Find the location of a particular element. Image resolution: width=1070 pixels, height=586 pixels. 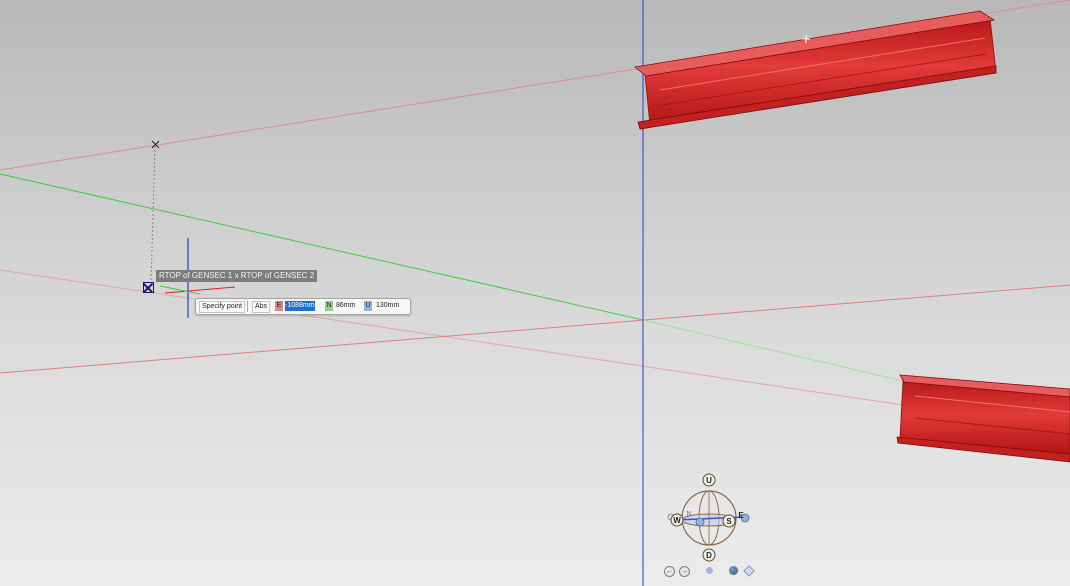

snap-tooltip: RTOP of GENSEC 1 x RTOP of GENSEC 2 is located at coordinates (237, 276).